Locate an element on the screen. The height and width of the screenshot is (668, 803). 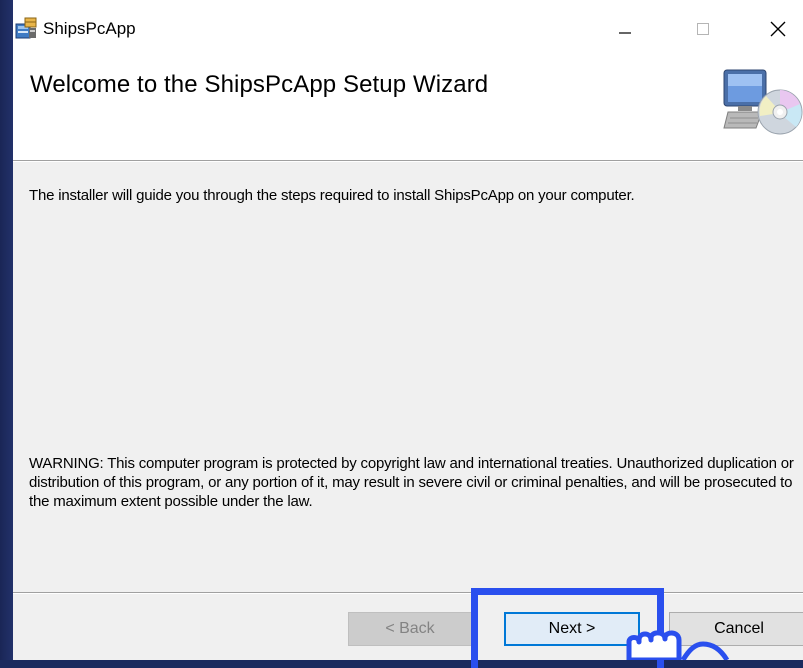
header-divider-highlight is located at coordinates (408, 161).